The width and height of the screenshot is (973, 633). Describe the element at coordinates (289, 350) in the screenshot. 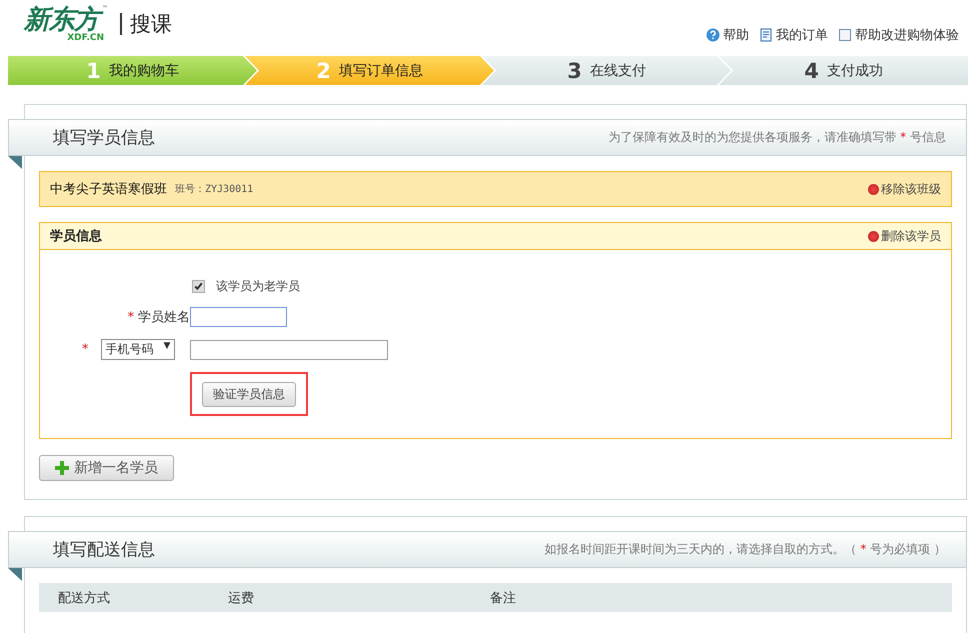

I see `phone-input-field` at that location.